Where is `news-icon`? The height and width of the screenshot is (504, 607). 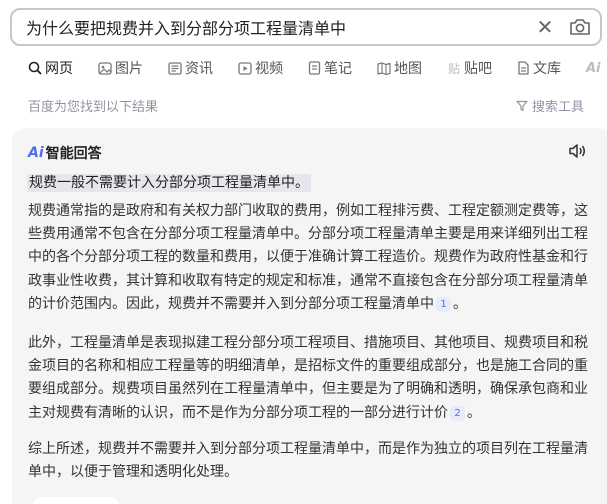
news-icon is located at coordinates (175, 68).